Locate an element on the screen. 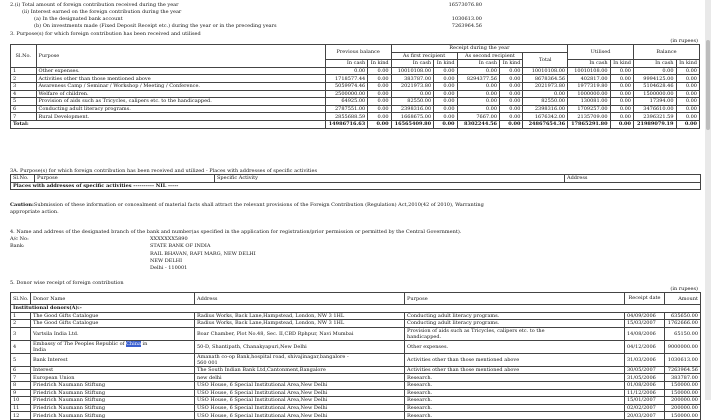 Image resolution: width=711 pixels, height=420 pixels. col-purpose: Purpose is located at coordinates (180, 56).